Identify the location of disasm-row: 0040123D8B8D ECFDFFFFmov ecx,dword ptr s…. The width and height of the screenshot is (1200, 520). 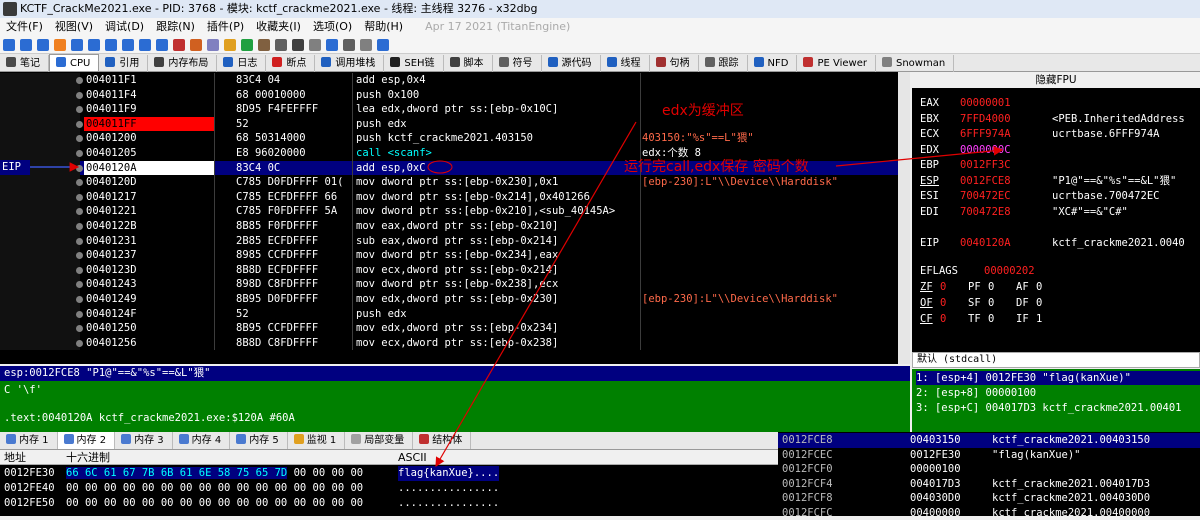
(449, 270).